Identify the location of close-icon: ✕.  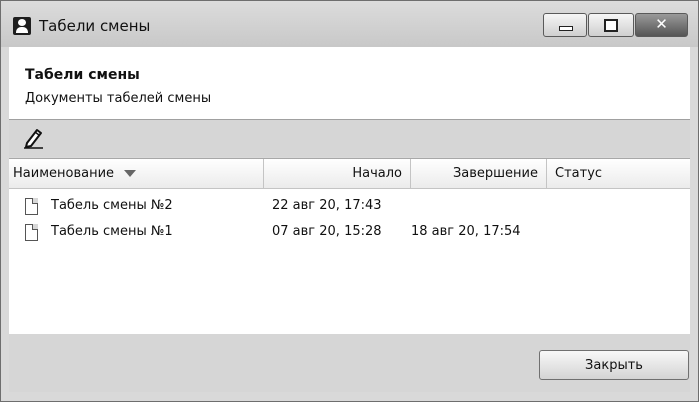
(661, 24).